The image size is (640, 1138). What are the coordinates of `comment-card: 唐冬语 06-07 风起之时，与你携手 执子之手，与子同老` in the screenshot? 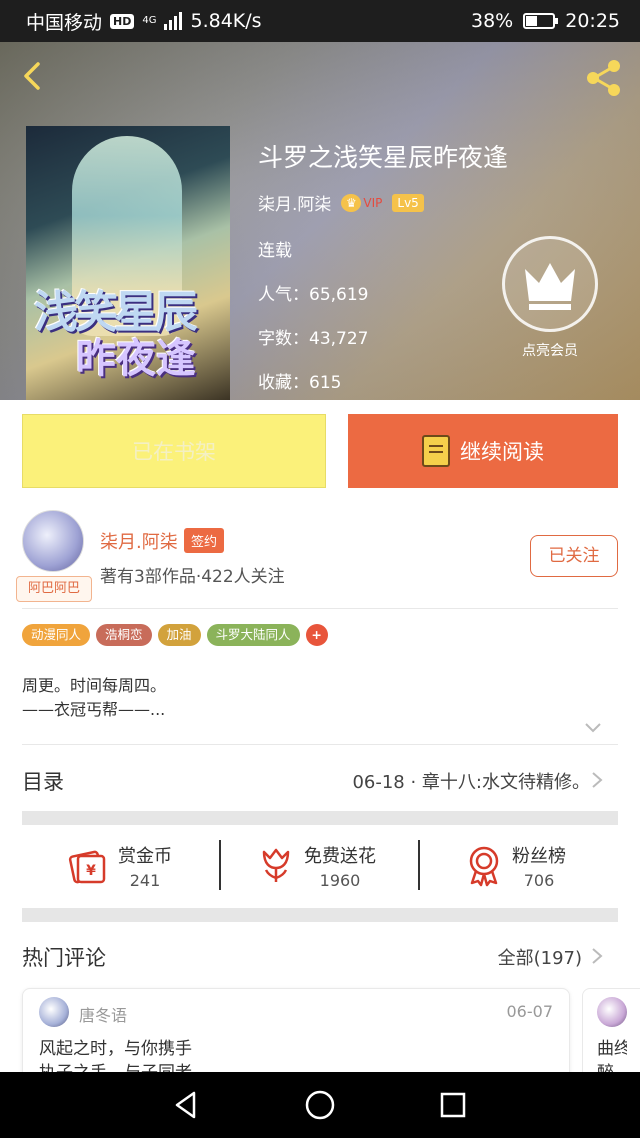 It's located at (296, 1030).